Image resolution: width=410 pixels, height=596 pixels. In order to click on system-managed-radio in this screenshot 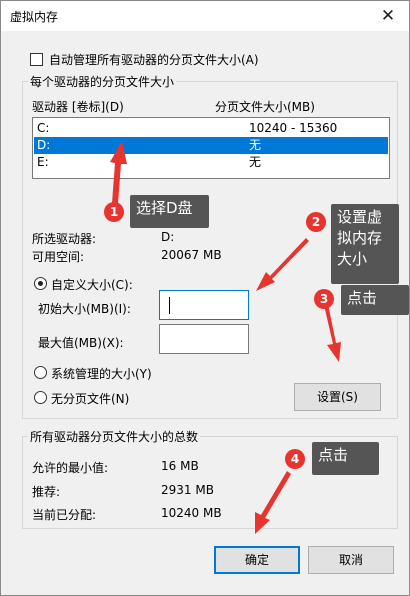, I will do `click(40, 372)`.